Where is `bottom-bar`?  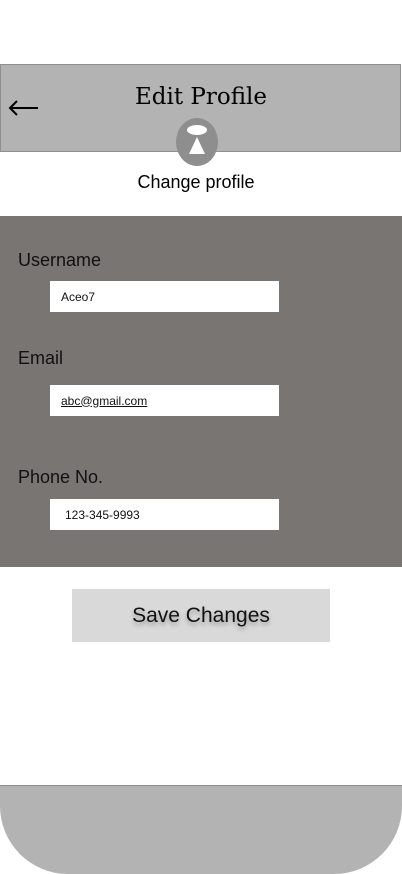
bottom-bar is located at coordinates (201, 829).